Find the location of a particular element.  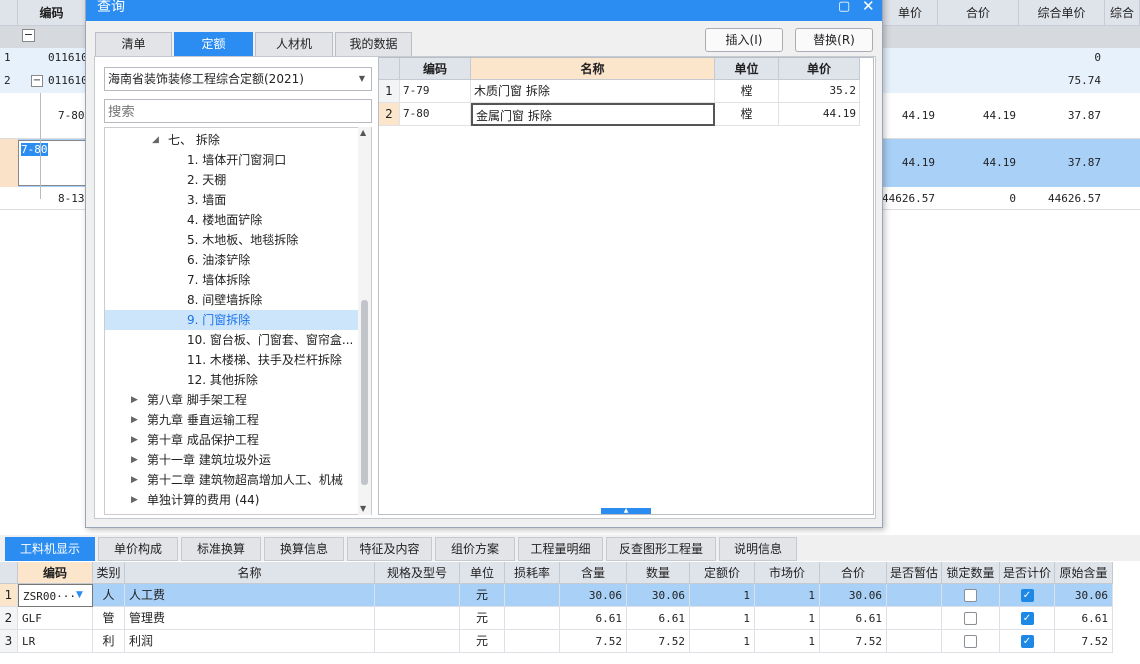

materials-cell-qty: 6.61 is located at coordinates (593, 618).